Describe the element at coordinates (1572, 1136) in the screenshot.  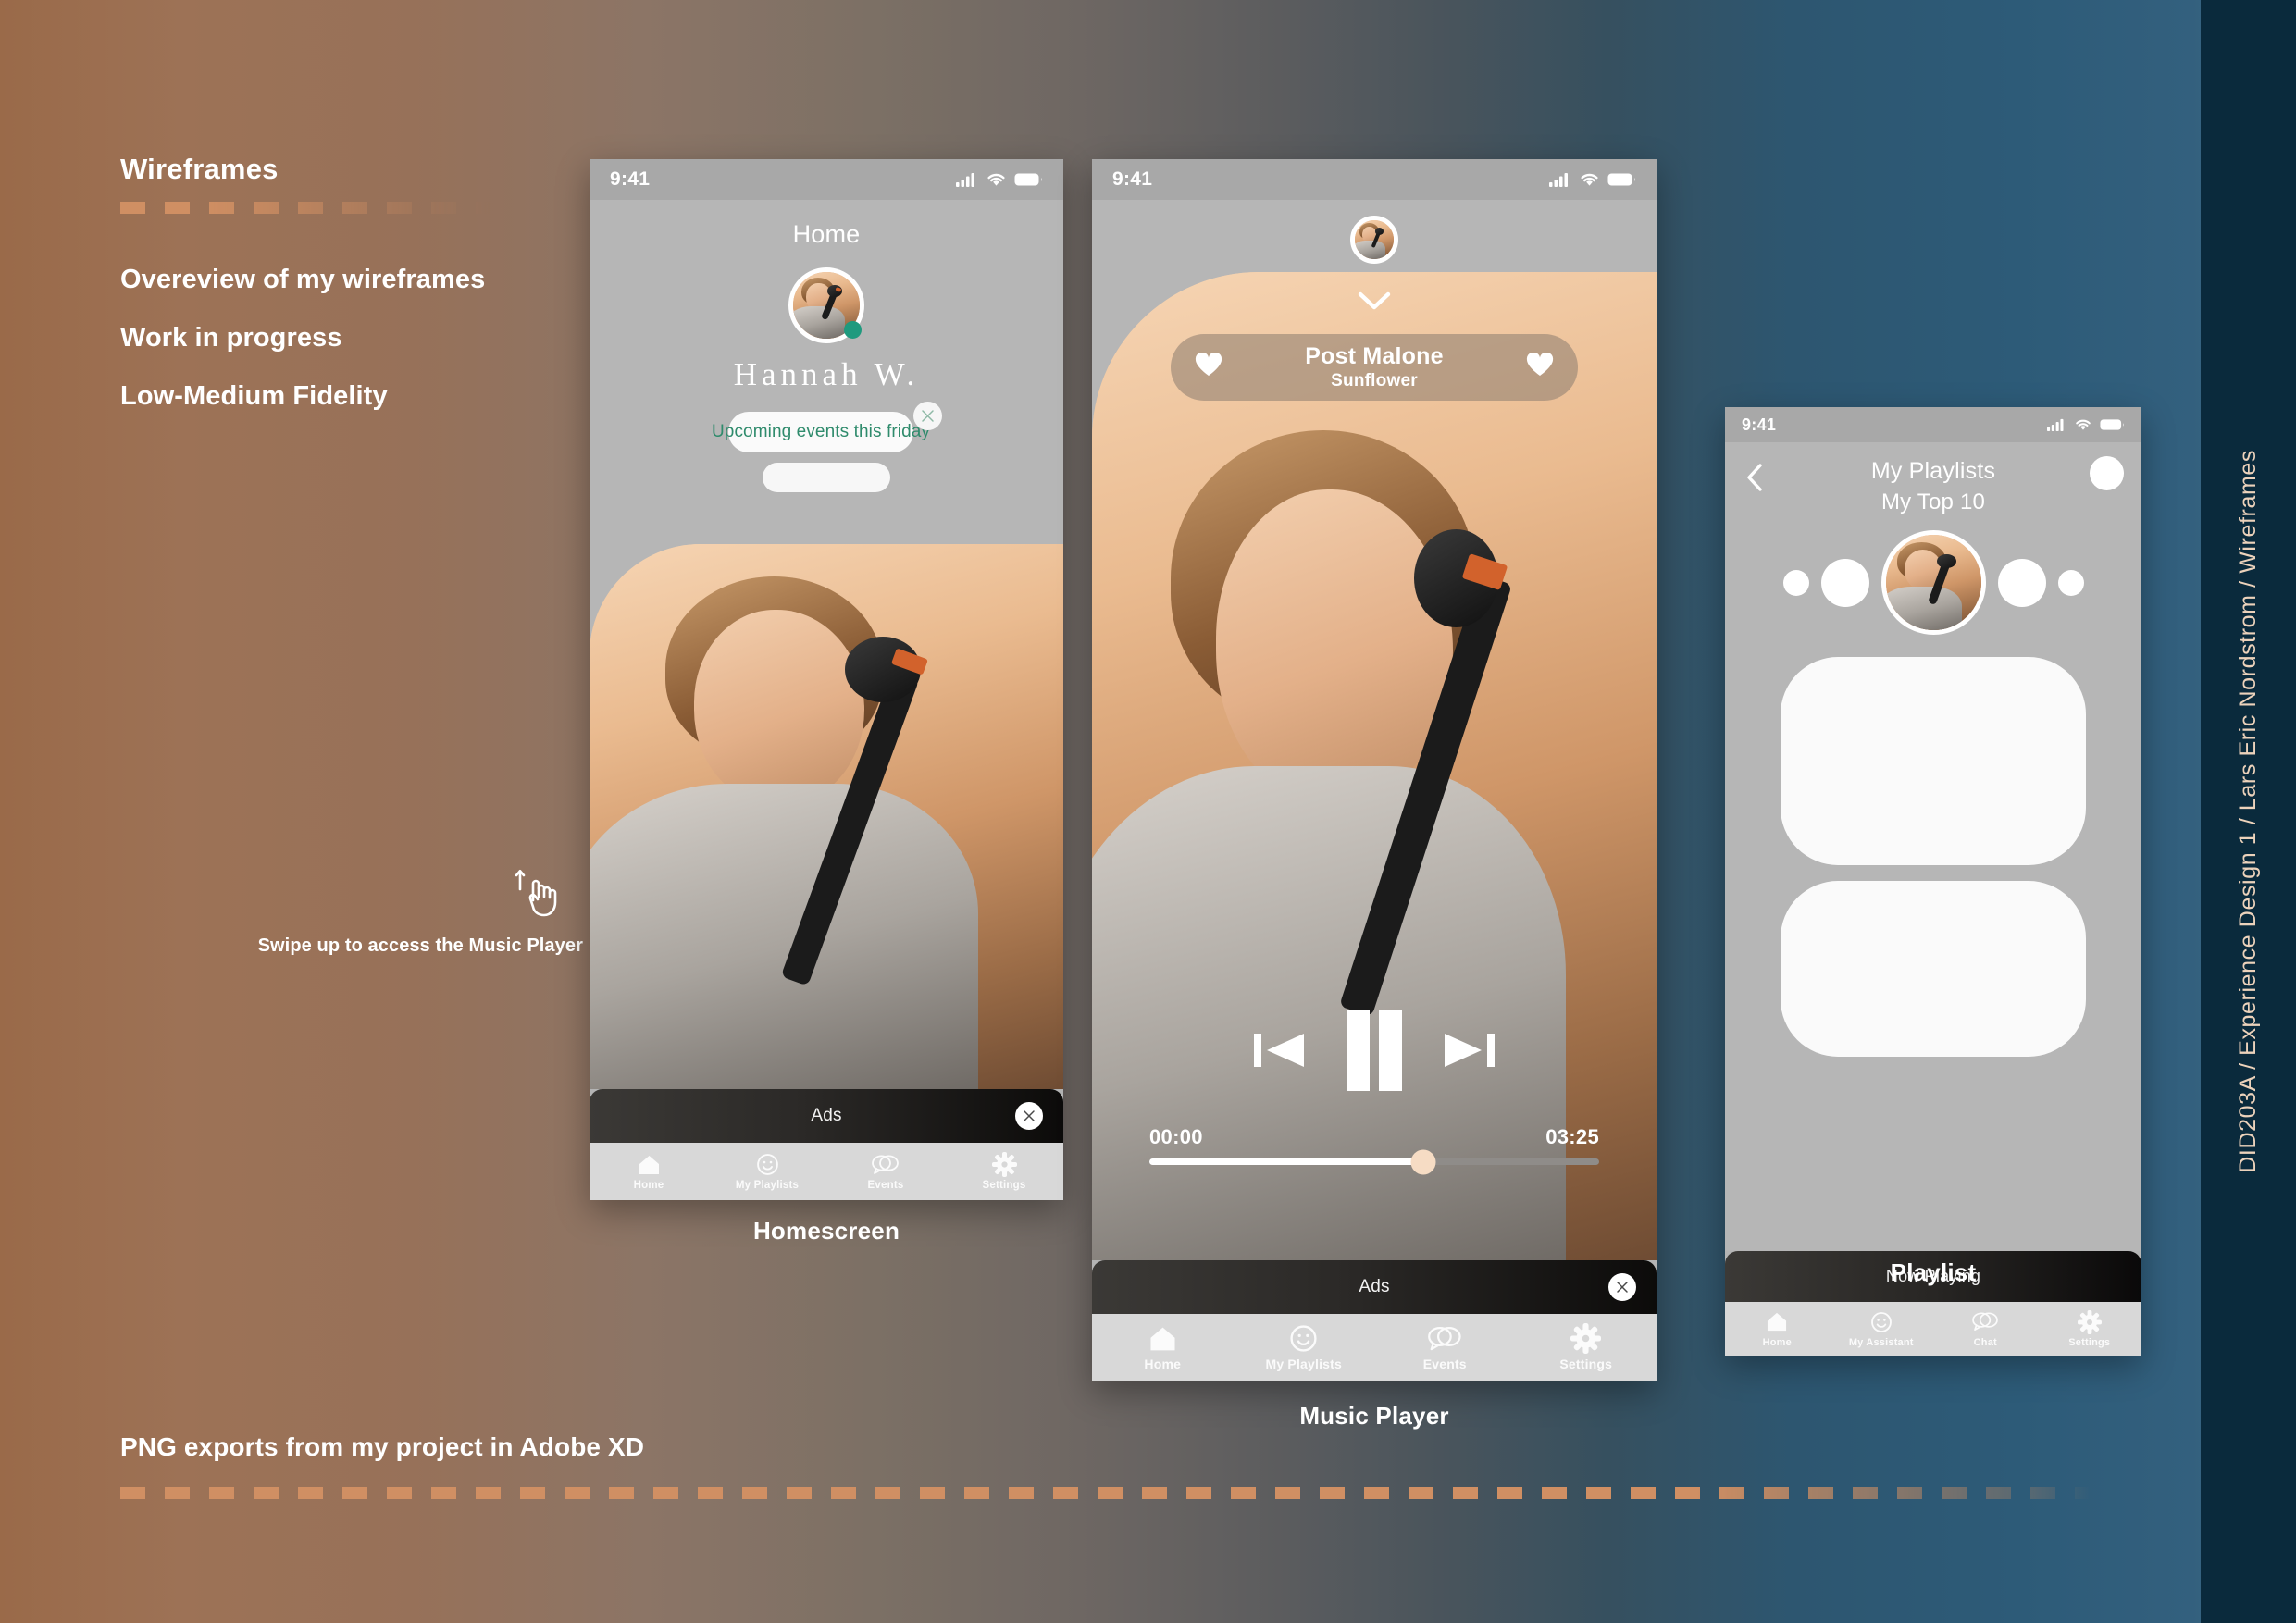
I see `duration-time: 03:25` at that location.